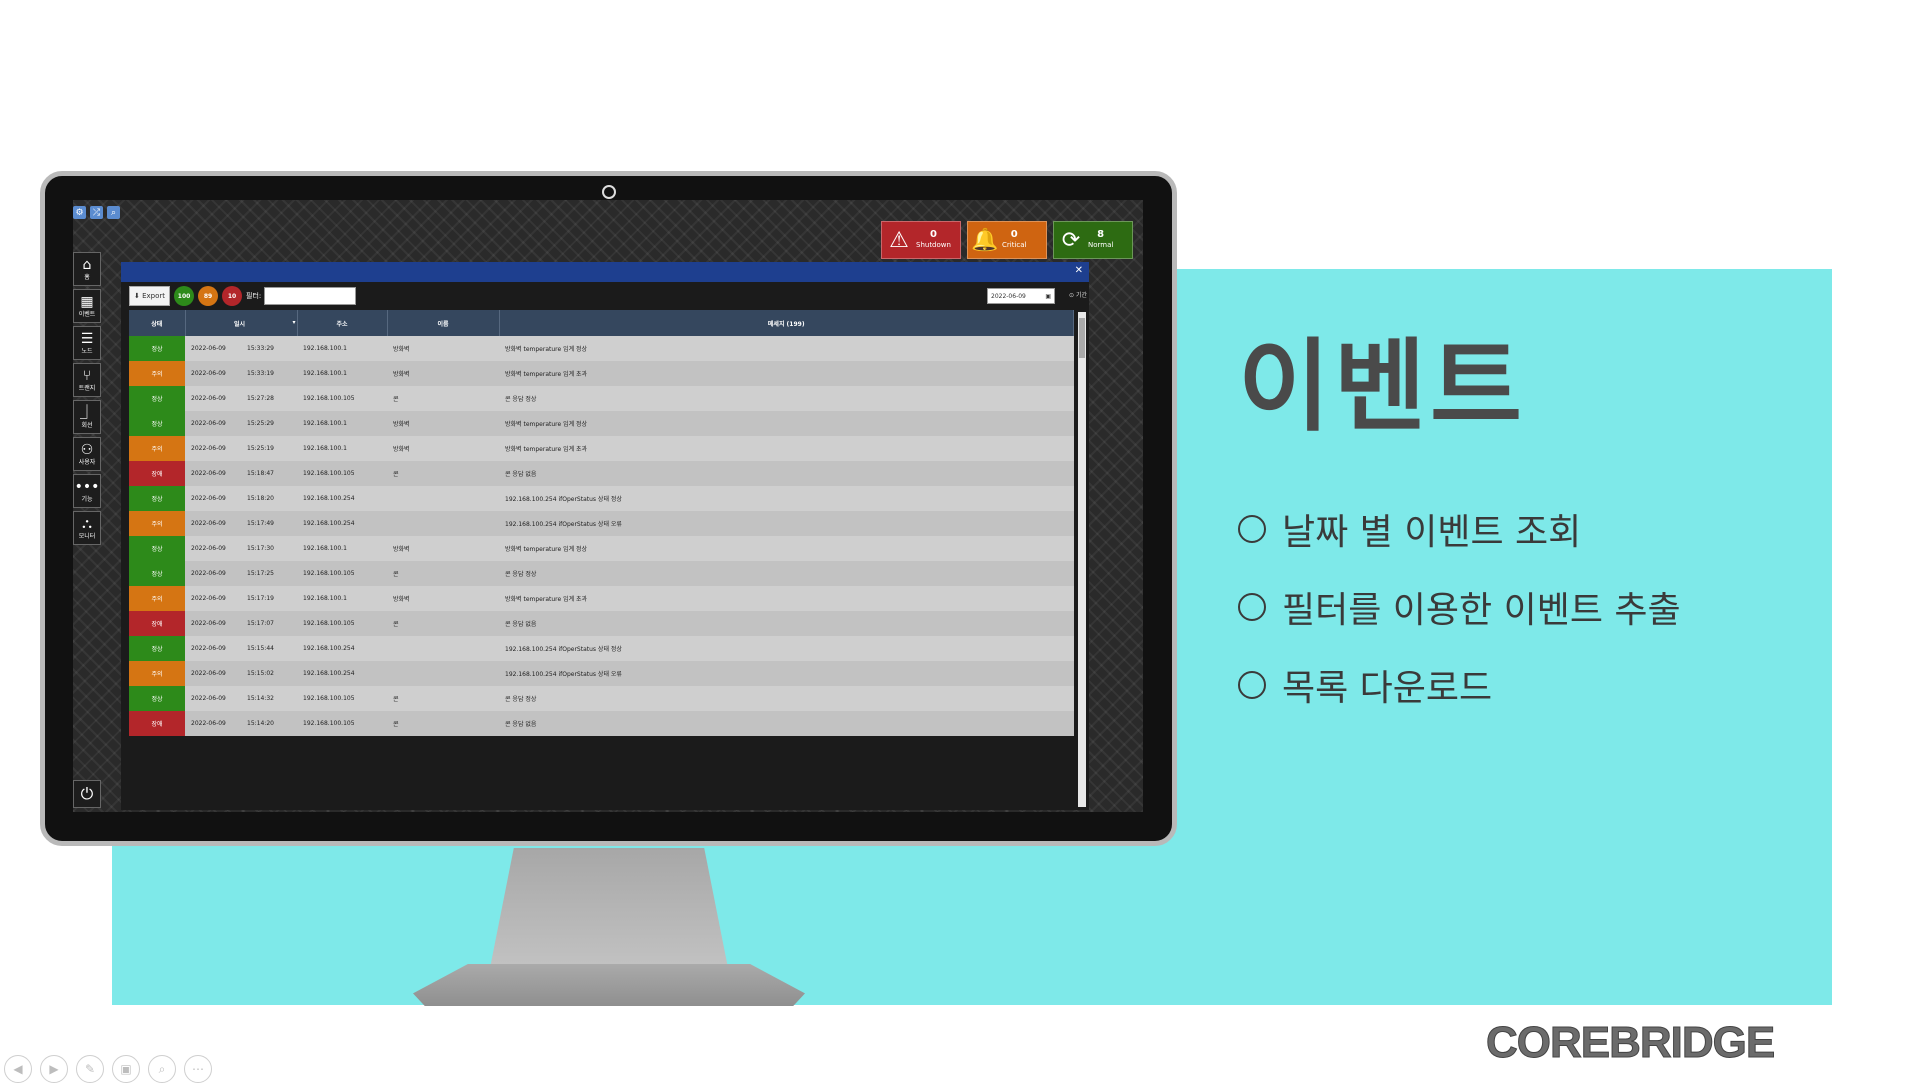  What do you see at coordinates (87, 343) in the screenshot?
I see `sidebar-item-node: ☰ 노드` at bounding box center [87, 343].